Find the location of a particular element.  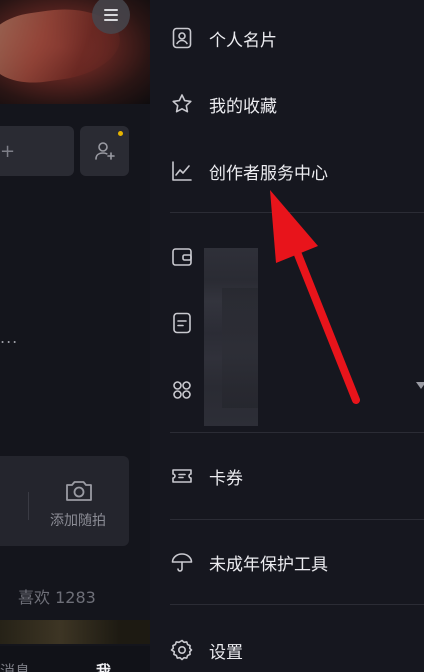

menu-item-label: 我的收藏 is located at coordinates (243, 106).